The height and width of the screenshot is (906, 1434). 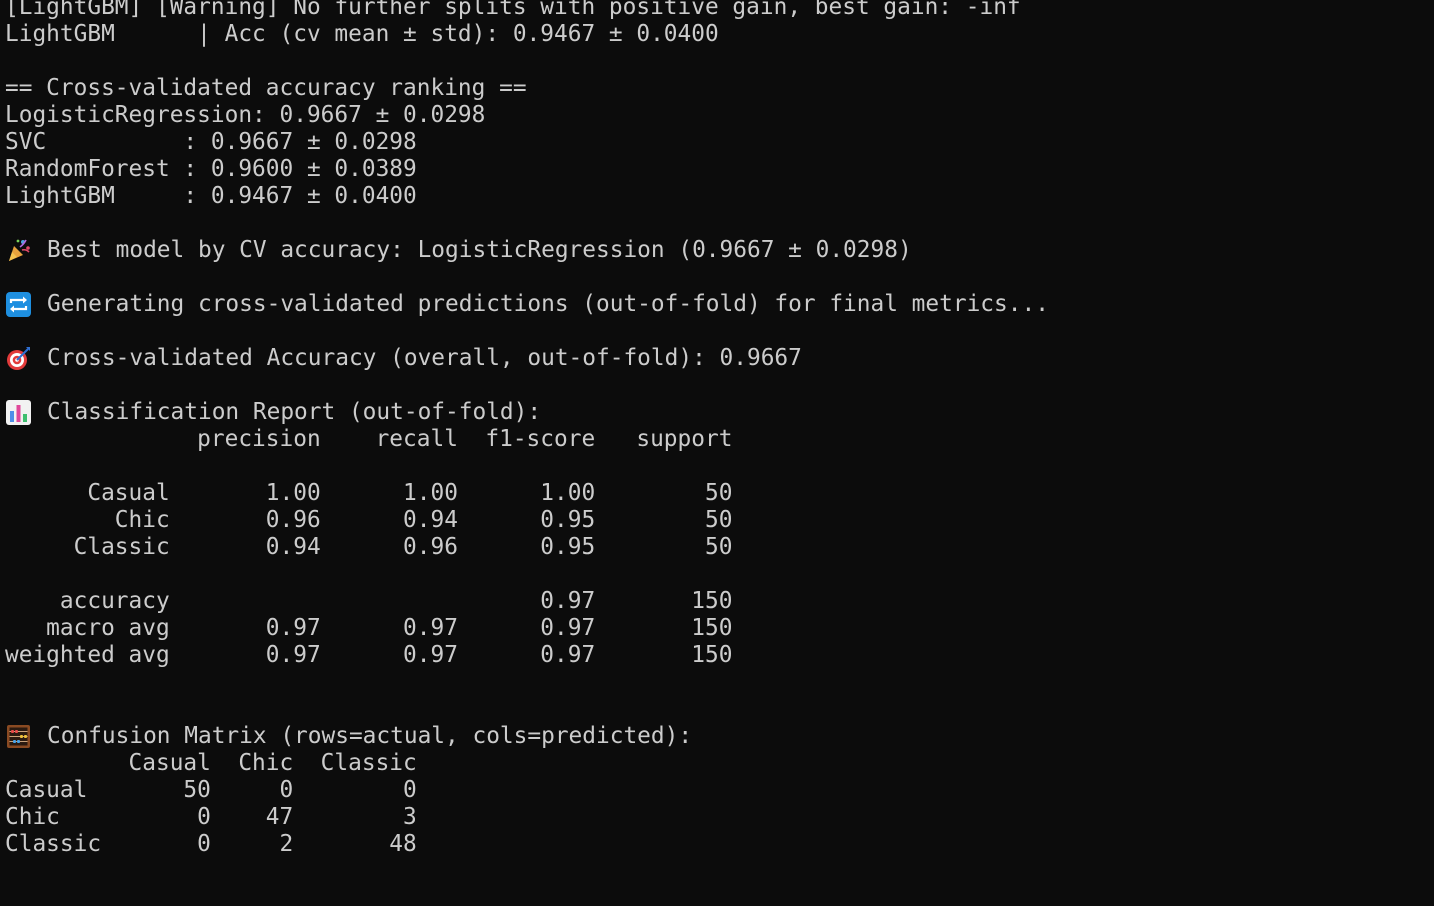 I want to click on terminal-line: LogisticRegression: 0.9667 ± 0.0298, so click(x=245, y=115).